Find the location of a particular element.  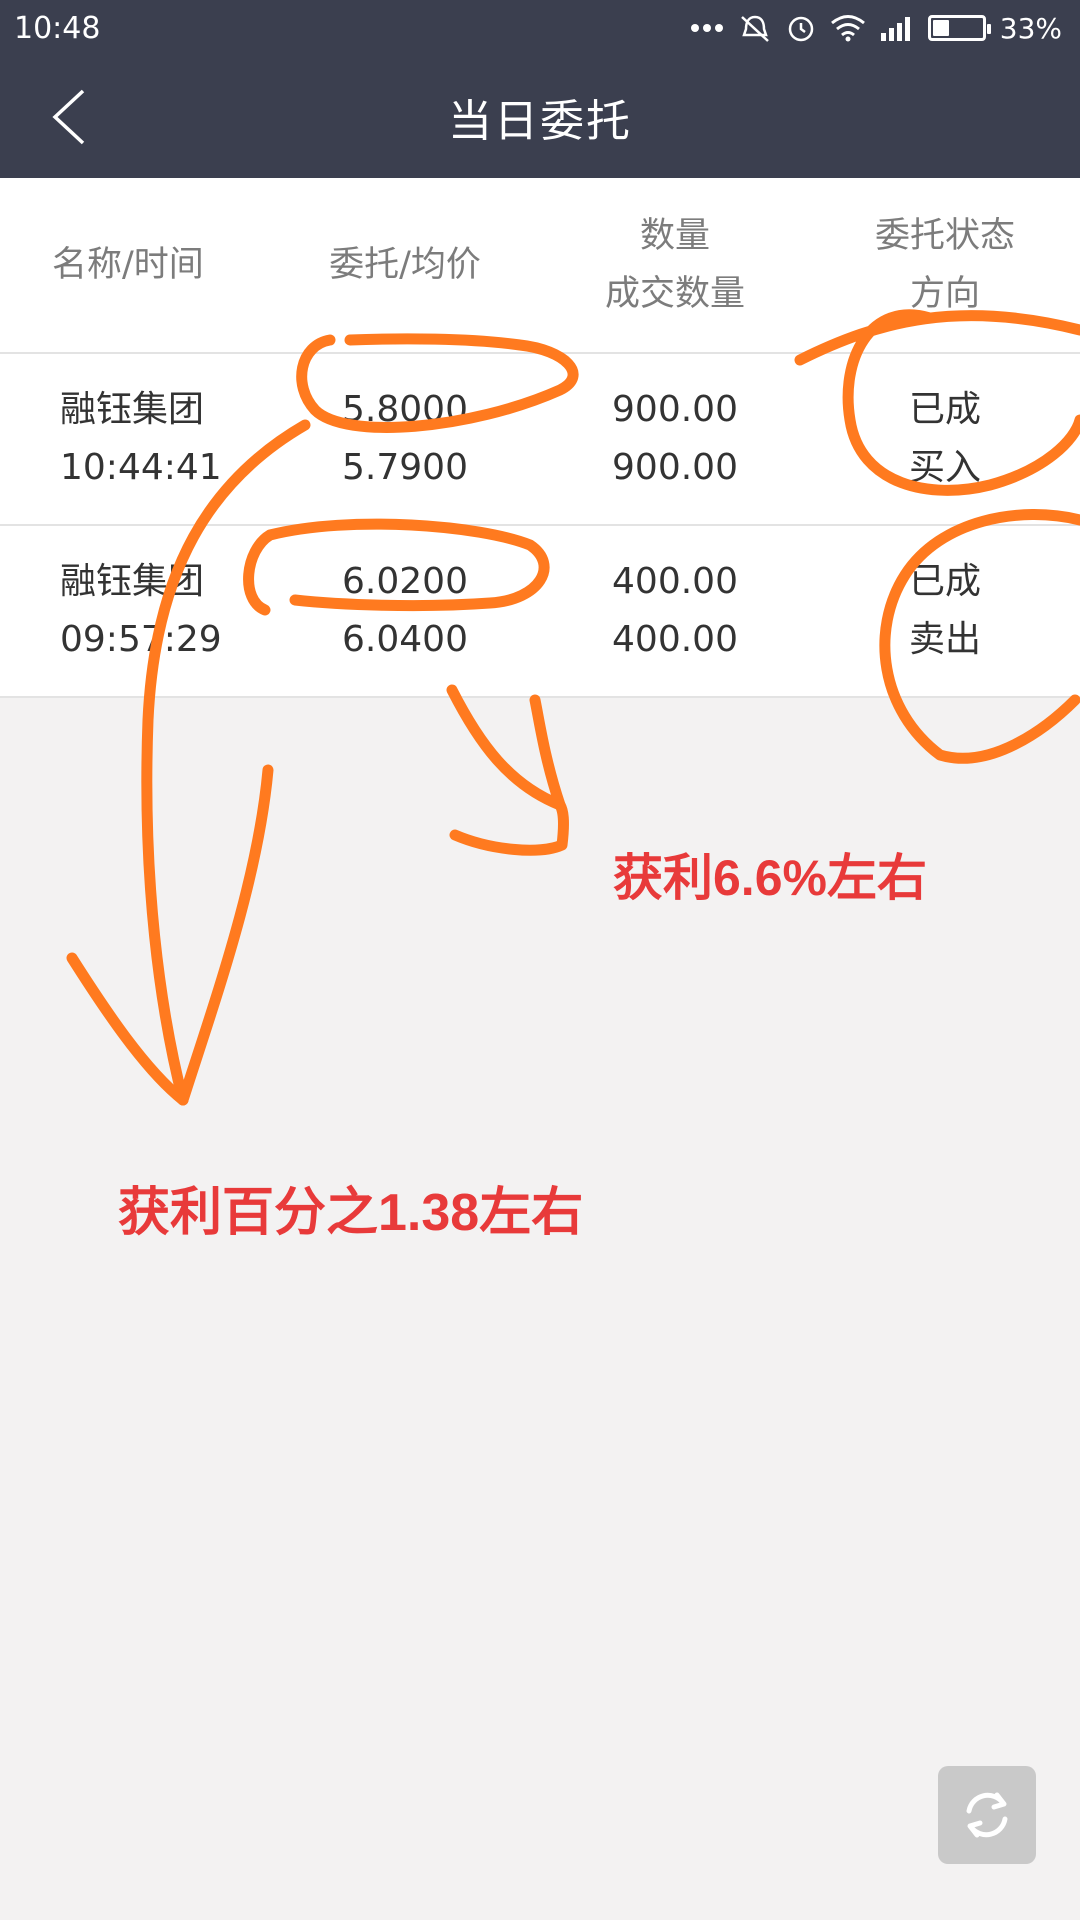

cell-price: 6.0200 6.0400 is located at coordinates (405, 611).